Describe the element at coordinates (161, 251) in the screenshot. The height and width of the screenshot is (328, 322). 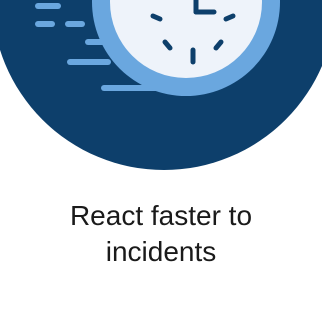
I see `caption-line-2: incidents` at that location.